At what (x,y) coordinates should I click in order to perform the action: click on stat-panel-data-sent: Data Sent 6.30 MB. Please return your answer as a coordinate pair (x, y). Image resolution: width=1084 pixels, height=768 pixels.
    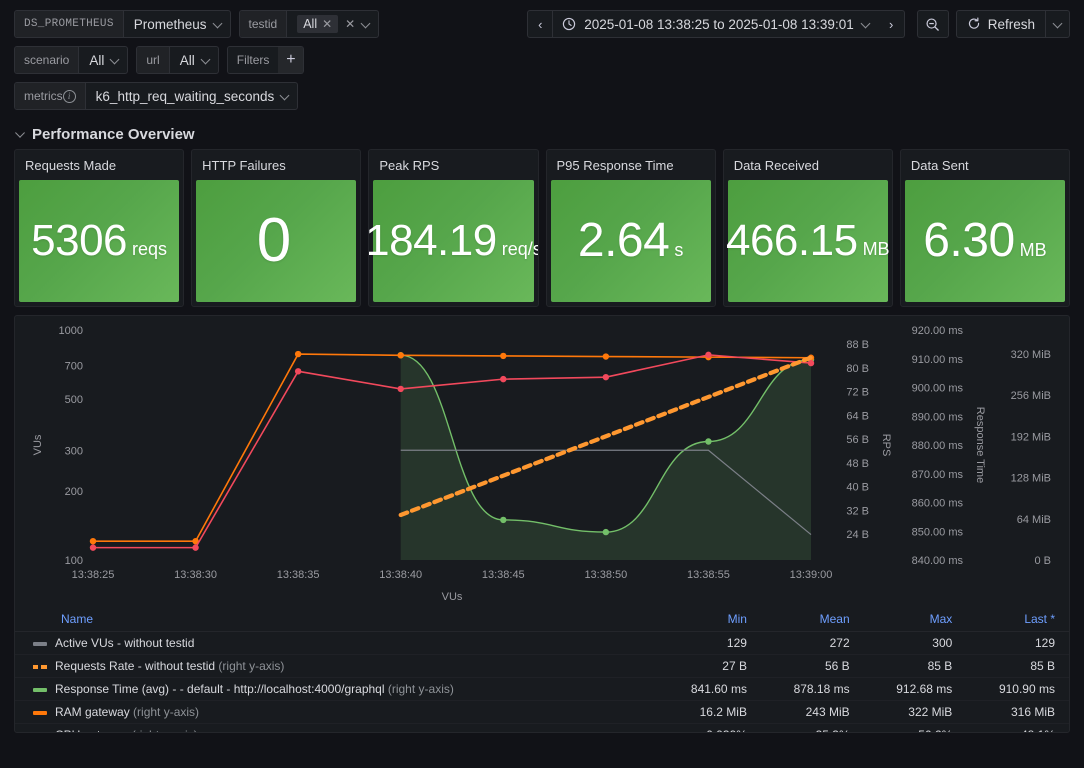
    Looking at the image, I should click on (985, 228).